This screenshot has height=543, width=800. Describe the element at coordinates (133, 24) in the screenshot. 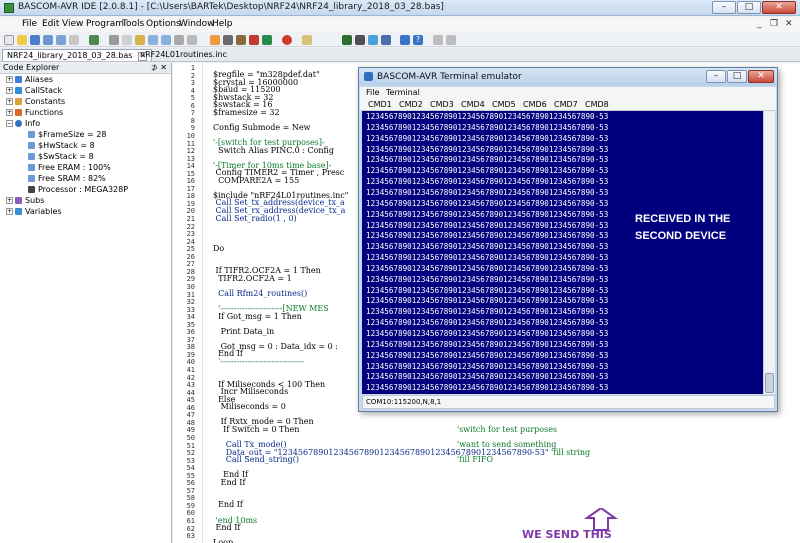

I see `menu-tools: Tools` at that location.